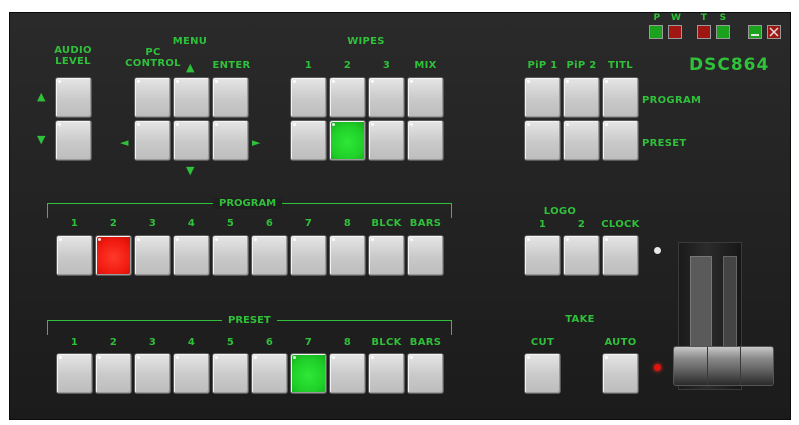 The width and height of the screenshot is (799, 425). Describe the element at coordinates (269, 342) in the screenshot. I see `preset-label-6: 6` at that location.